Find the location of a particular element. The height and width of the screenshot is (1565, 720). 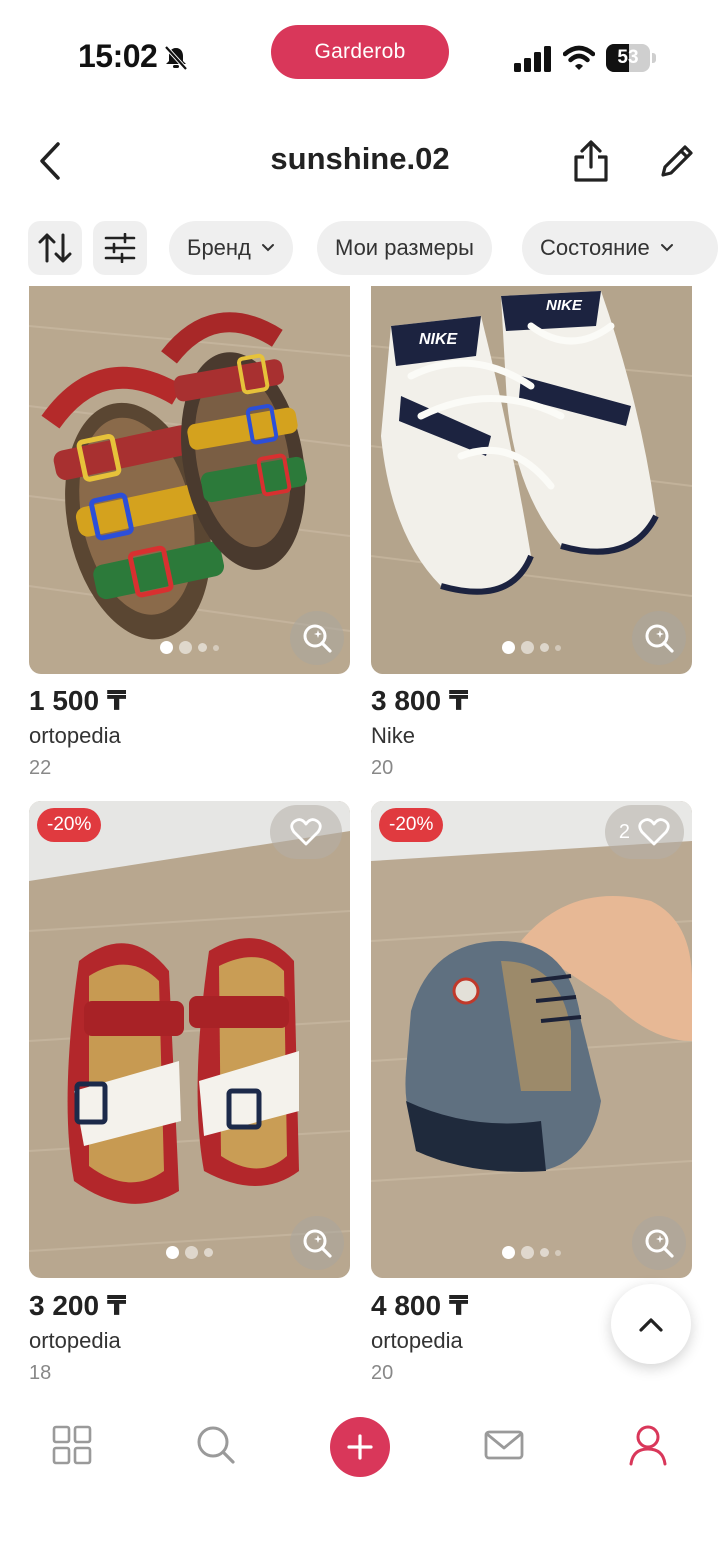

share-icon is located at coordinates (591, 161).